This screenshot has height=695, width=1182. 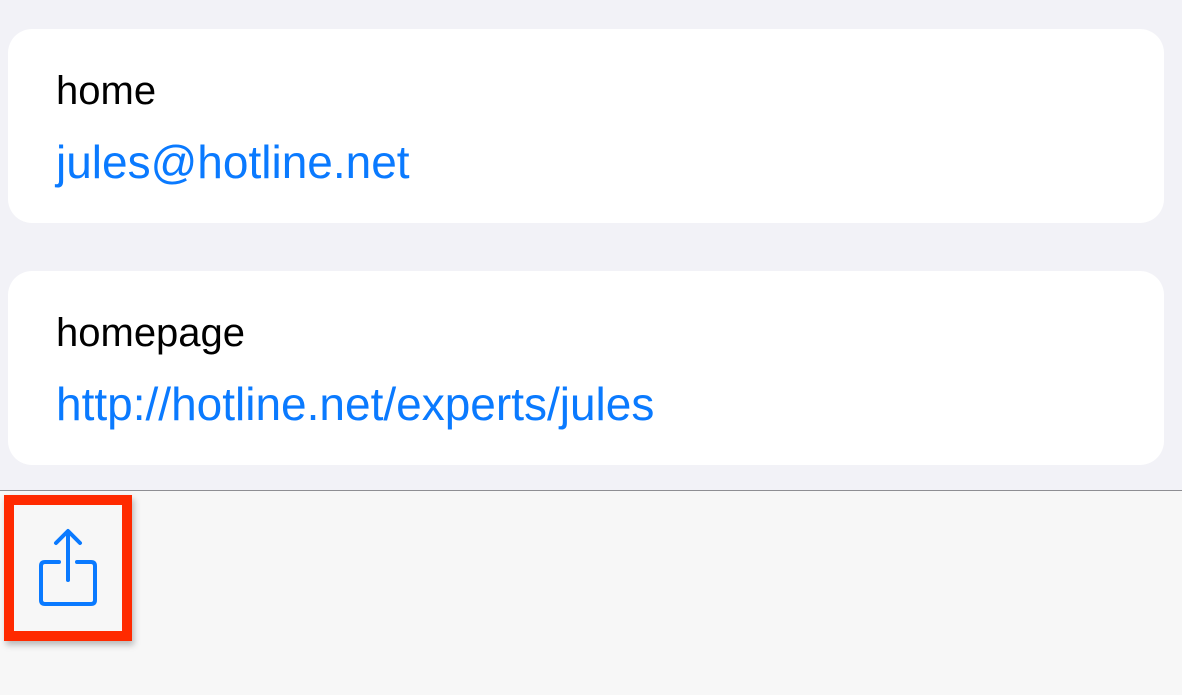 I want to click on share-button, so click(x=68, y=568).